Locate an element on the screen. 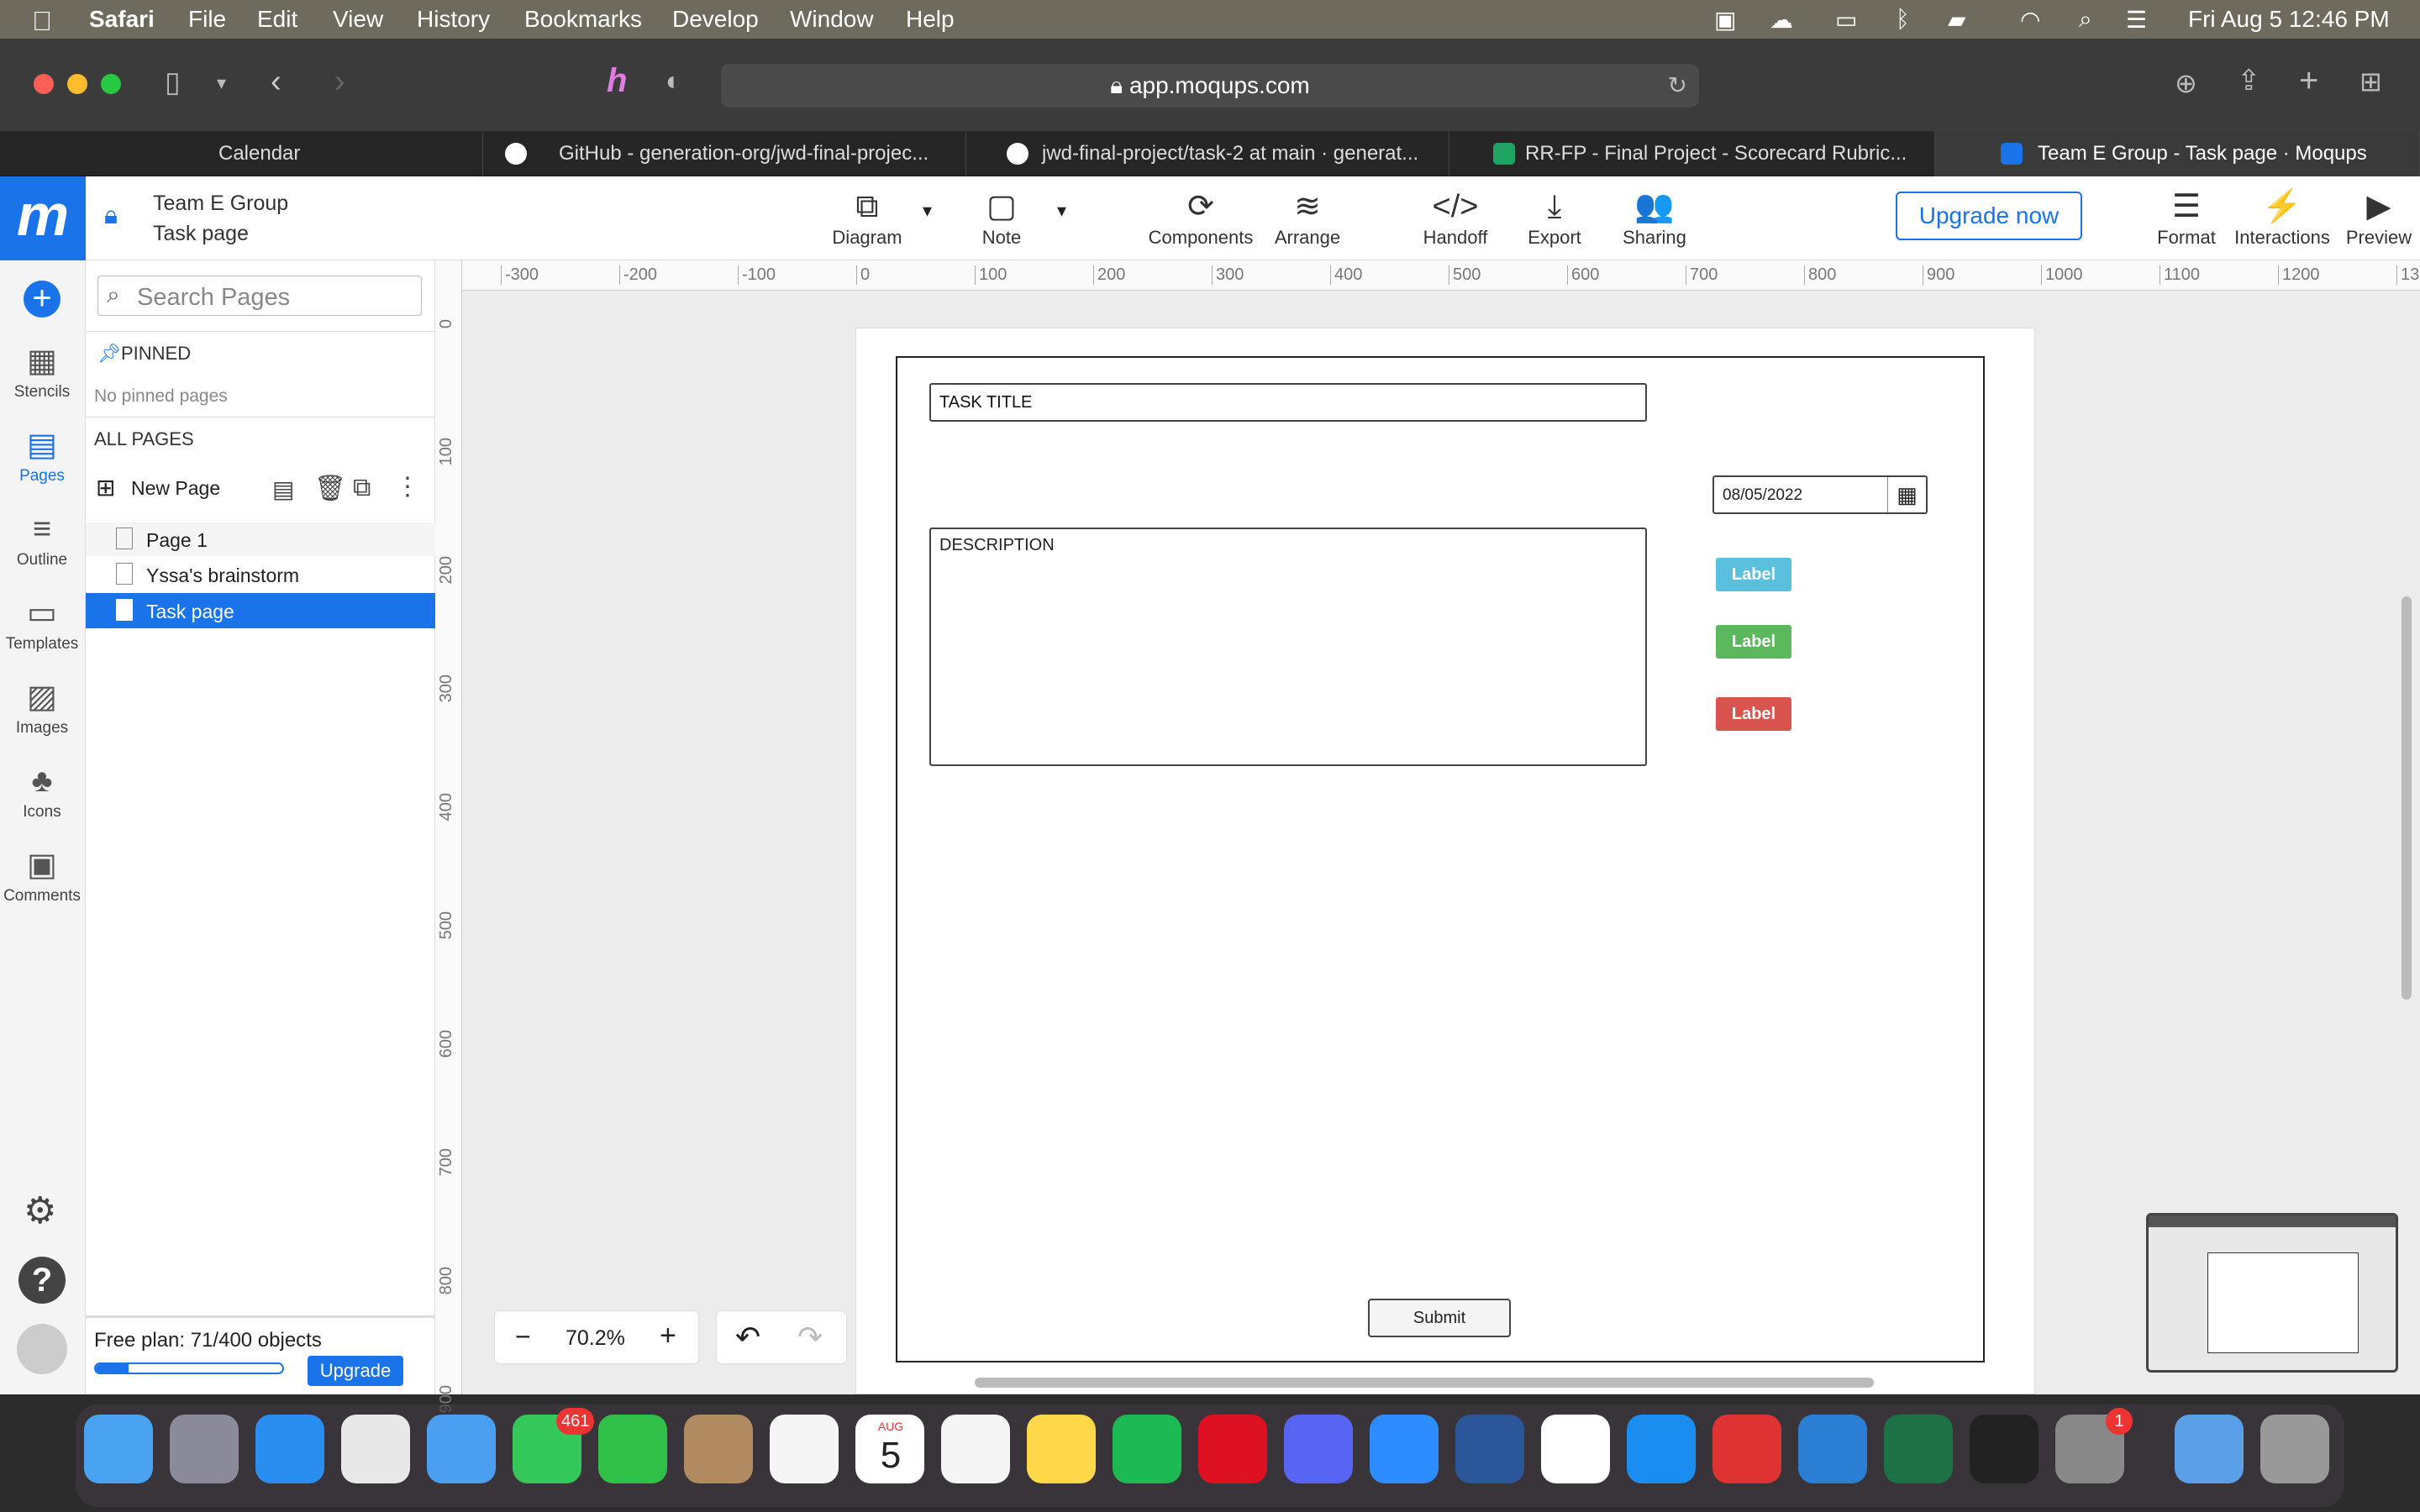 This screenshot has height=1512, width=2420. address-bar: 🔒︎ app.moqups.com ↻ is located at coordinates (1210, 86).